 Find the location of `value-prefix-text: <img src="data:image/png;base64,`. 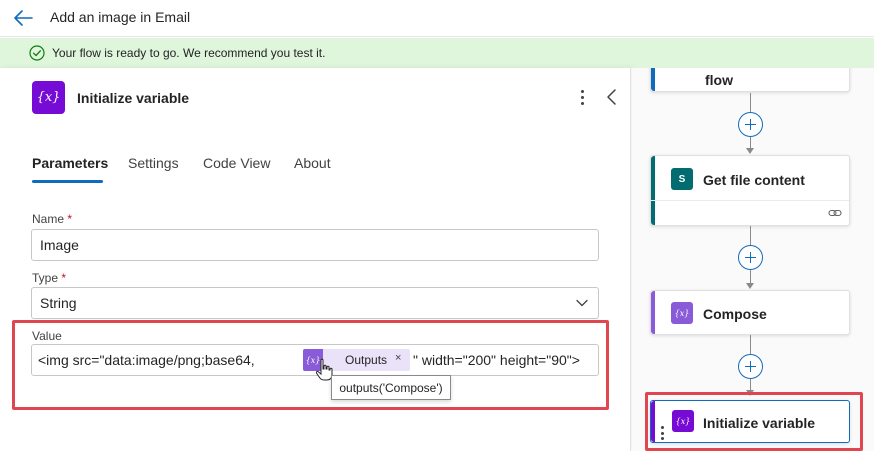

value-prefix-text: <img src="data:image/png;base64, is located at coordinates (146, 360).